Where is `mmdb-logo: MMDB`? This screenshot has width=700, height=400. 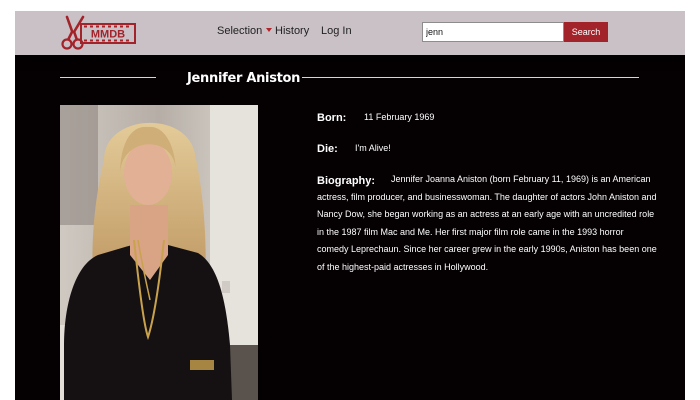
mmdb-logo: MMDB is located at coordinates (98, 33).